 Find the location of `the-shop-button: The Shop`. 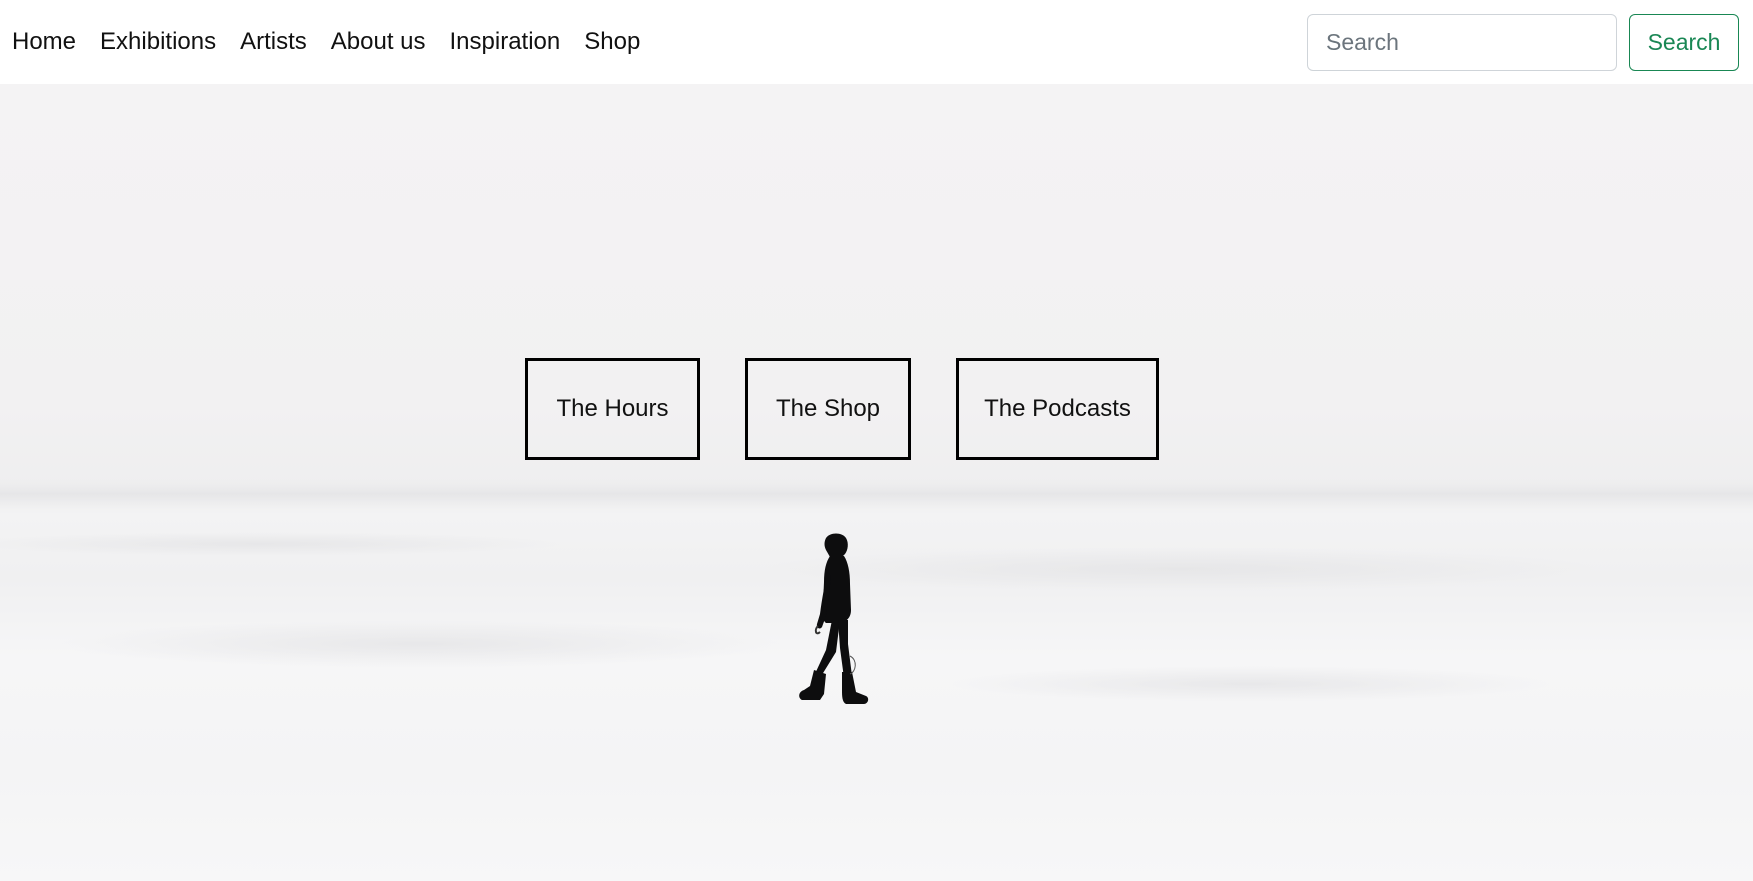

the-shop-button: The Shop is located at coordinates (828, 409).